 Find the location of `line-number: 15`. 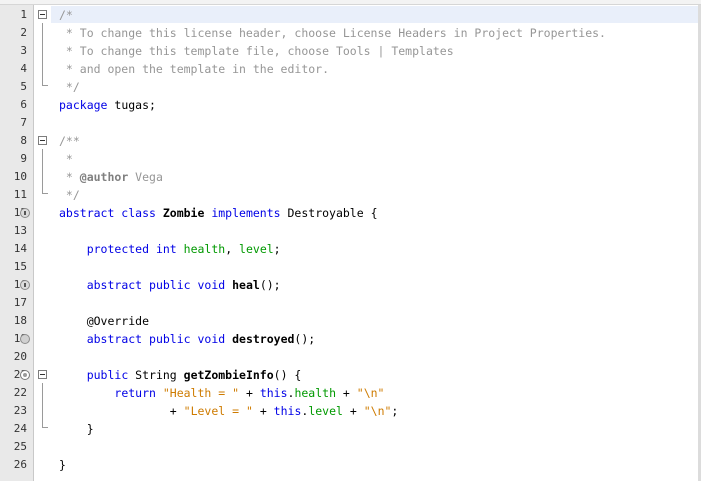

line-number: 15 is located at coordinates (13, 267).